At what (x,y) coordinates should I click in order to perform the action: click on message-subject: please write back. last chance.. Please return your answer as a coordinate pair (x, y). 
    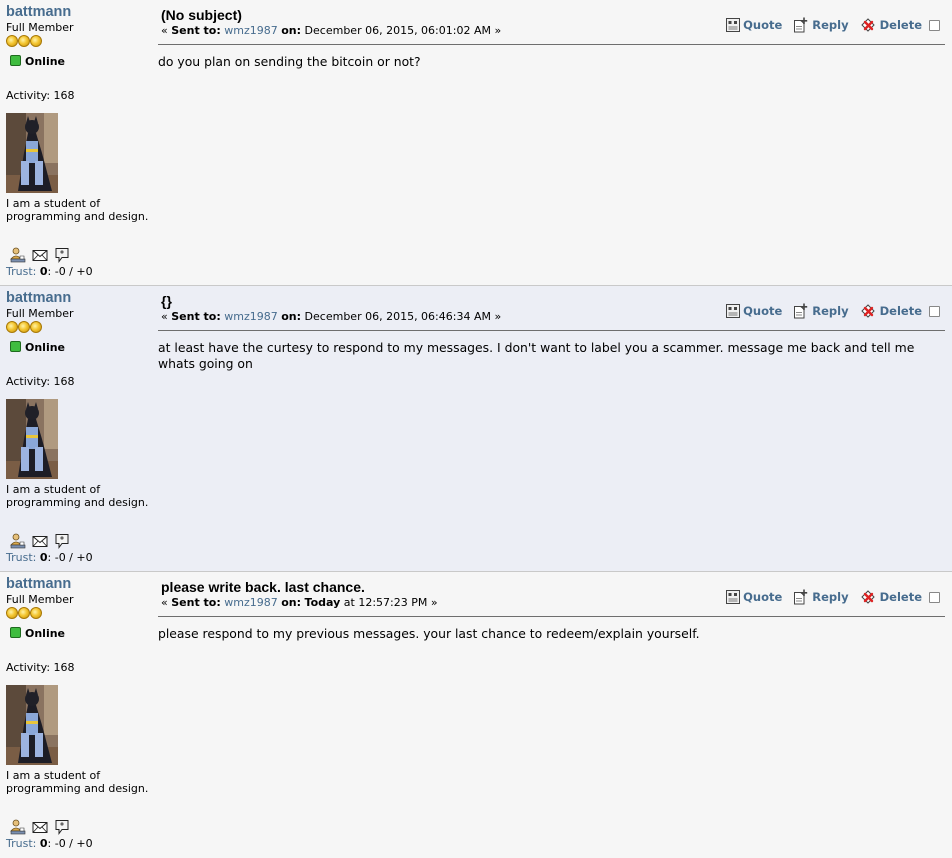
    Looking at the image, I should click on (263, 587).